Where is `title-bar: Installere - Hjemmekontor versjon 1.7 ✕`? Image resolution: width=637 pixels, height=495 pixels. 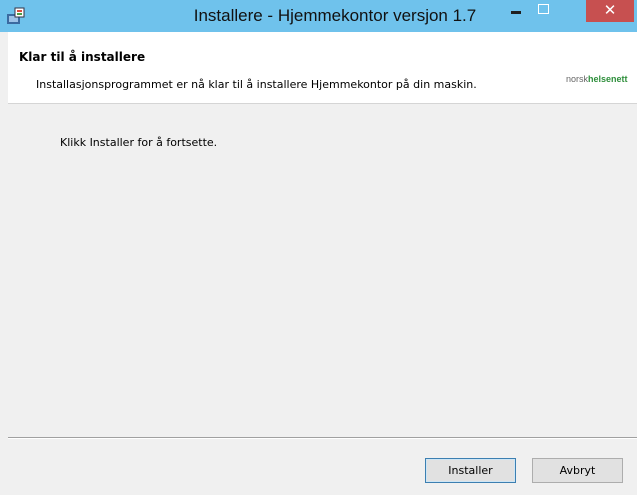
title-bar: Installere - Hjemmekontor versjon 1.7 ✕ is located at coordinates (318, 16).